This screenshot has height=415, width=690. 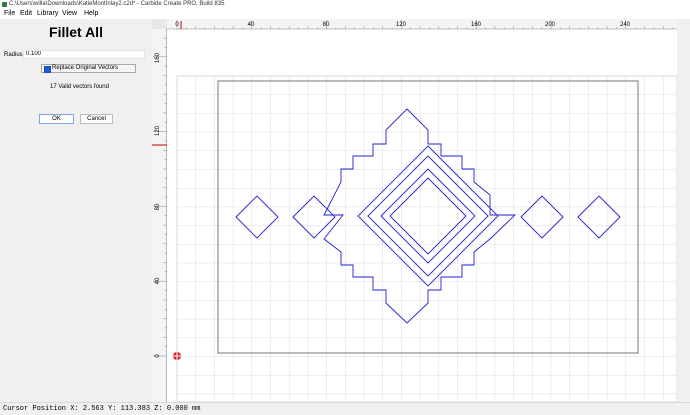 What do you see at coordinates (177, 356) in the screenshot?
I see `origin-marker-icon` at bounding box center [177, 356].